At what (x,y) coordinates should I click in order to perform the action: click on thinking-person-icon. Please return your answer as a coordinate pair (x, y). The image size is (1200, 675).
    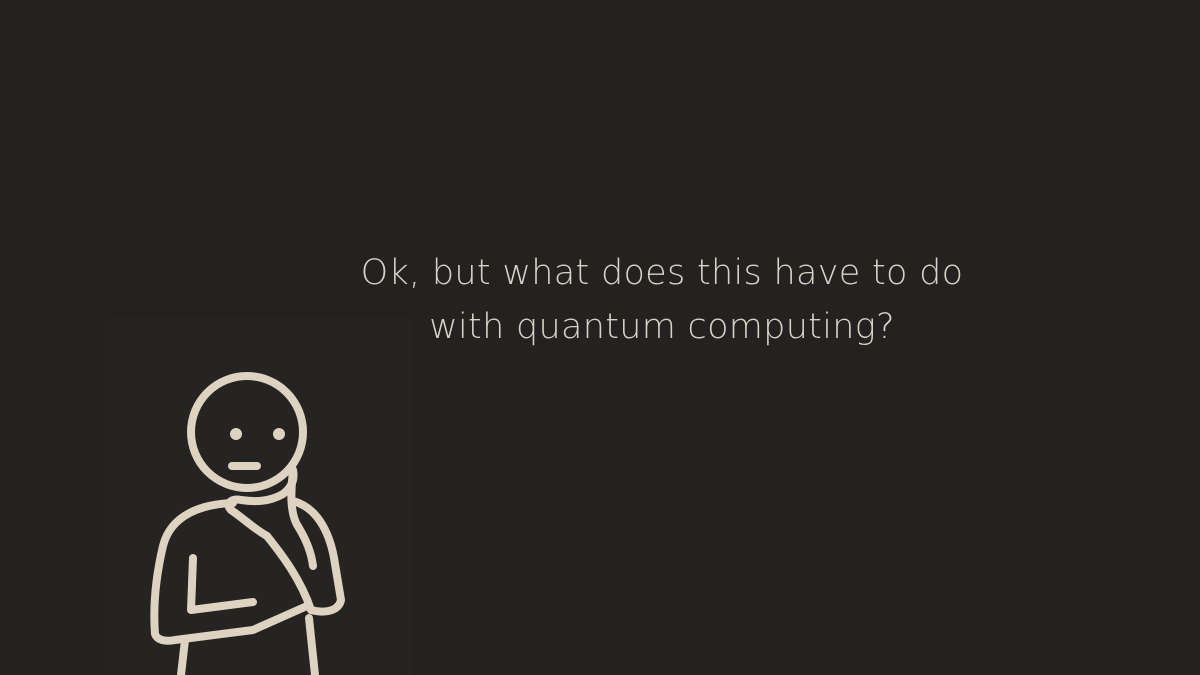
    Looking at the image, I should click on (247, 523).